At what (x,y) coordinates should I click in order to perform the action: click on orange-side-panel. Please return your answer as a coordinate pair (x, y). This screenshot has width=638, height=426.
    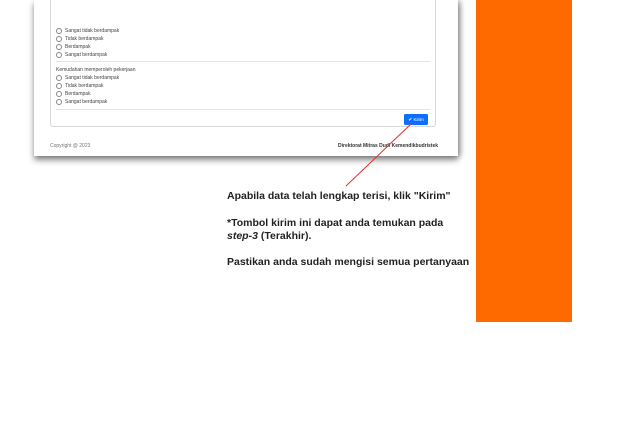
    Looking at the image, I should click on (524, 161).